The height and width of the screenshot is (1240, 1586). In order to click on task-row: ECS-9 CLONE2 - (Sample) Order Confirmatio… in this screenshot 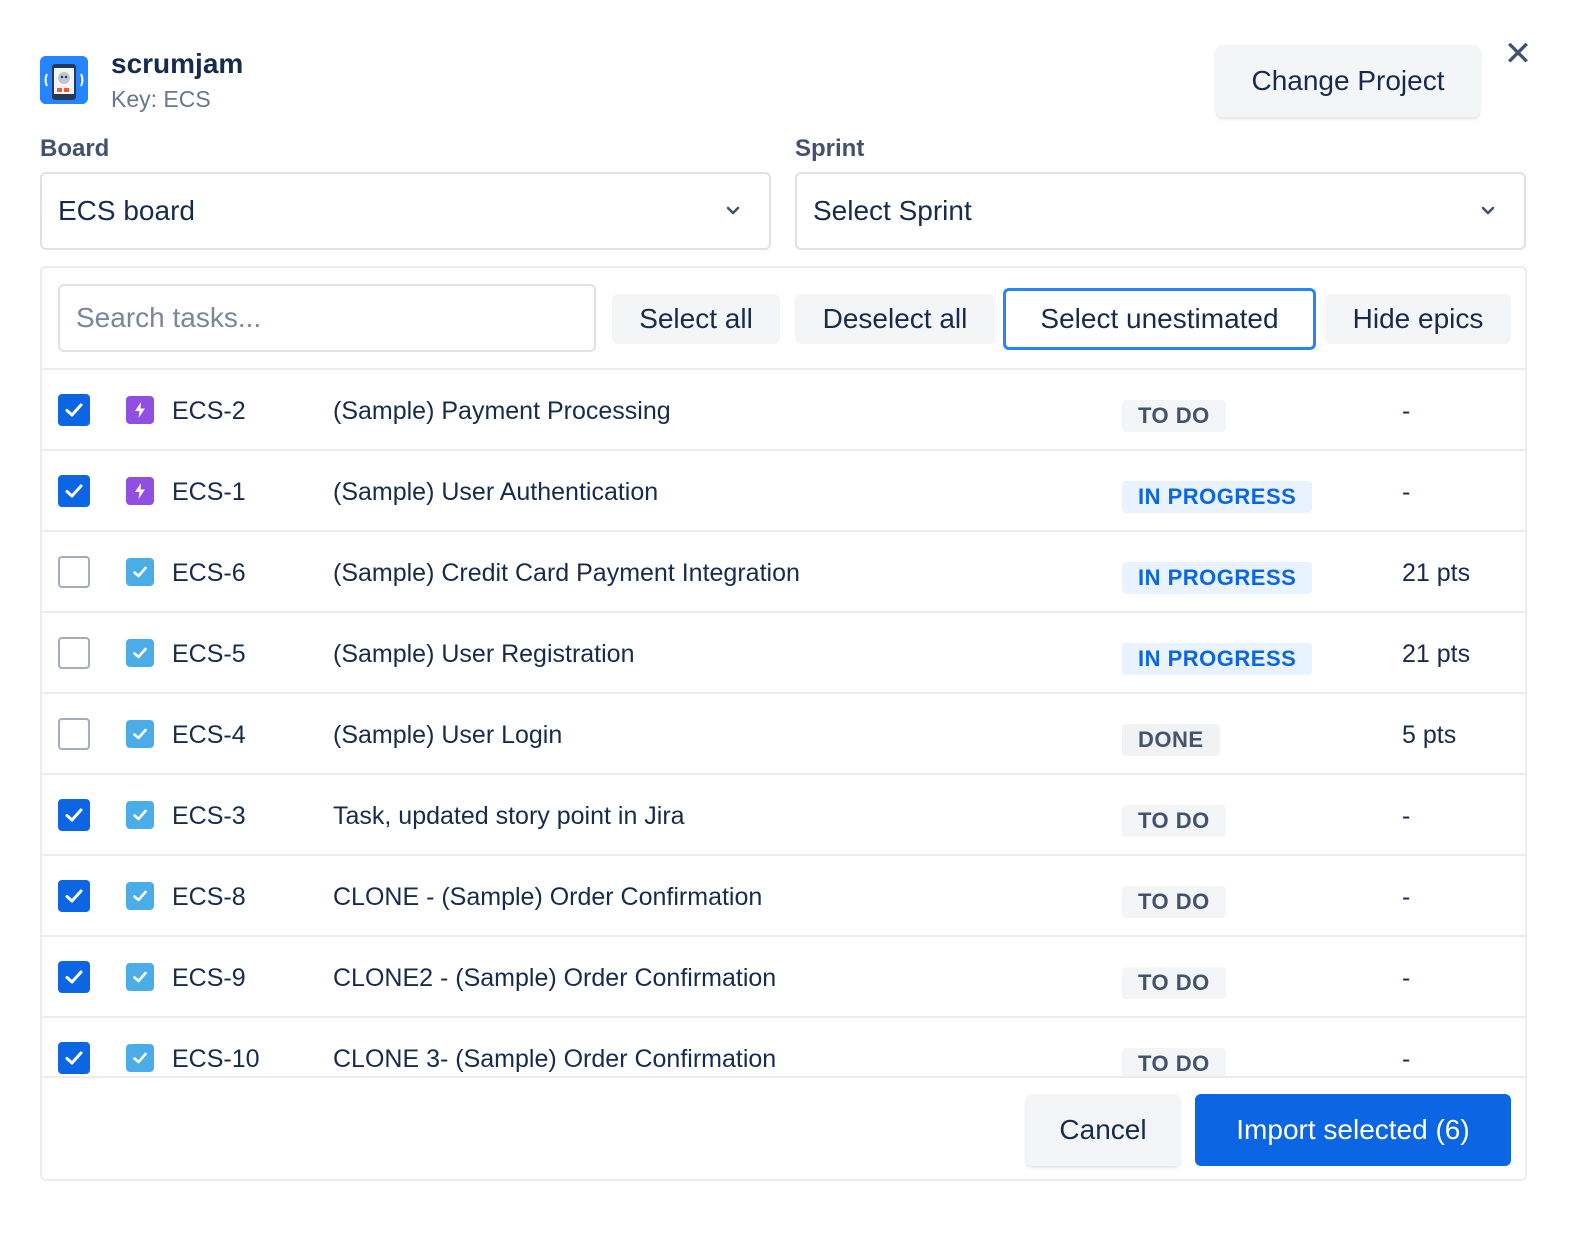, I will do `click(783, 977)`.